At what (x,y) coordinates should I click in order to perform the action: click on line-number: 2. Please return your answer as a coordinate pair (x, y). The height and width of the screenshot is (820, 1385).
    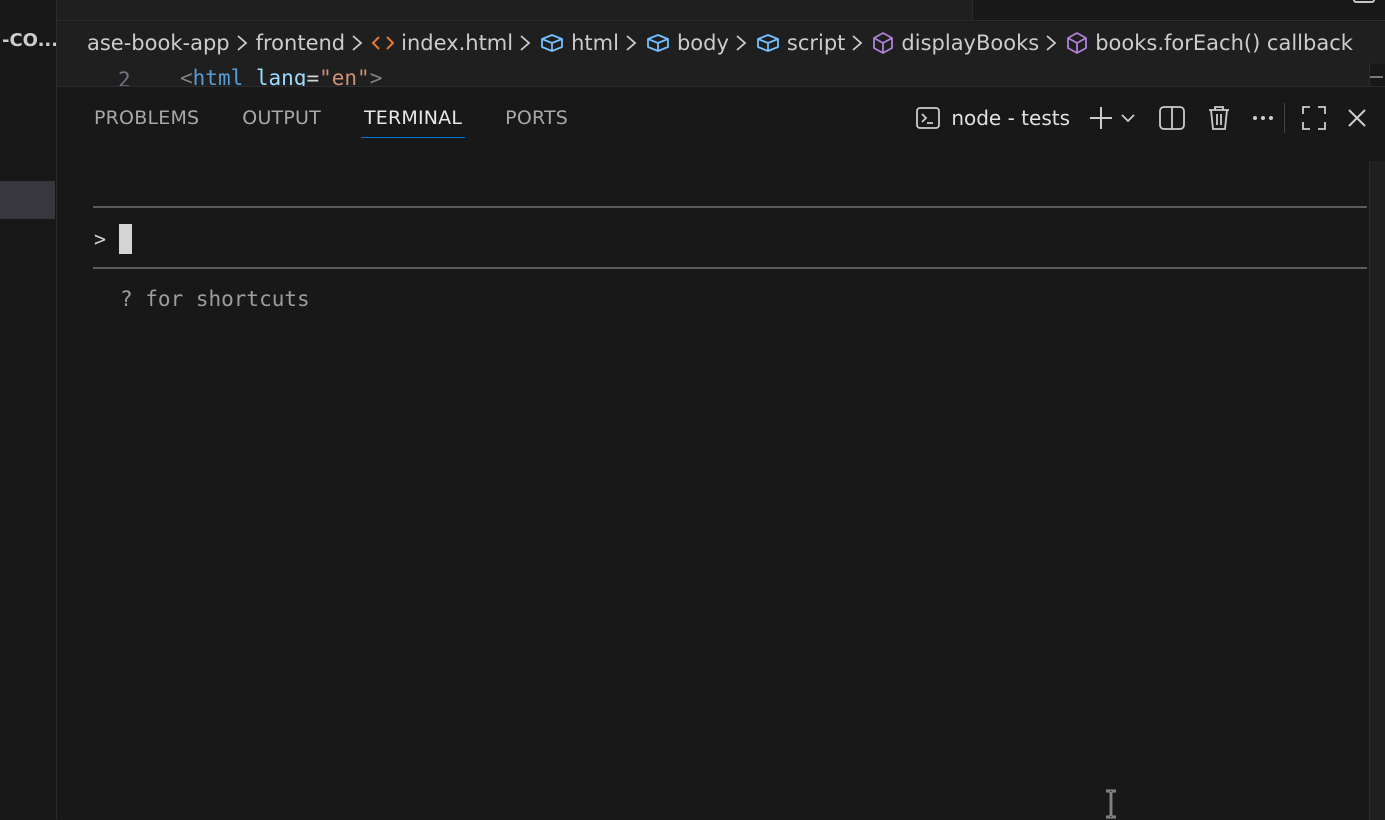
    Looking at the image, I should click on (124, 77).